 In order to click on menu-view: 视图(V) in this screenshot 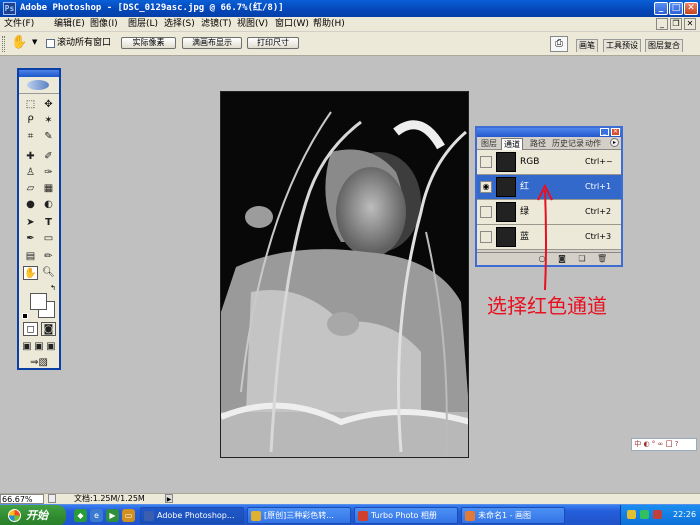, I will do `click(252, 24)`.